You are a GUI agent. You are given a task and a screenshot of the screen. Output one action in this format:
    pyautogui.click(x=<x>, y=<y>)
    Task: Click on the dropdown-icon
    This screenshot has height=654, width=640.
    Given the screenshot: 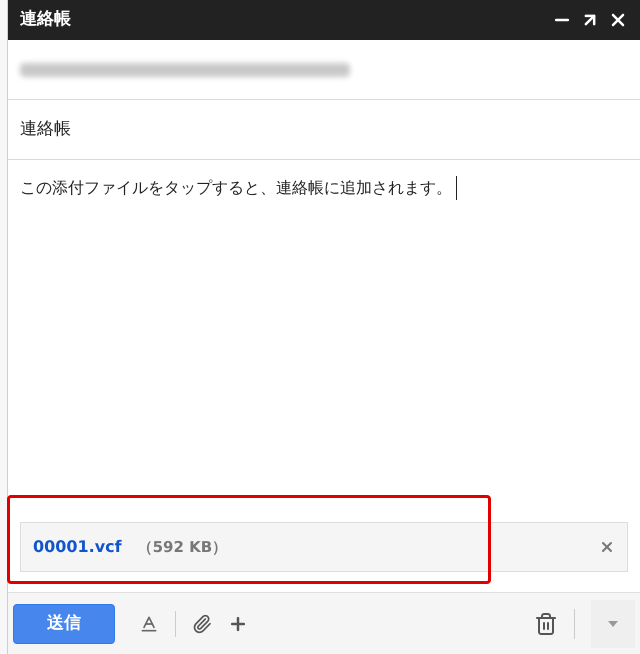 What is the action you would take?
    pyautogui.click(x=613, y=623)
    